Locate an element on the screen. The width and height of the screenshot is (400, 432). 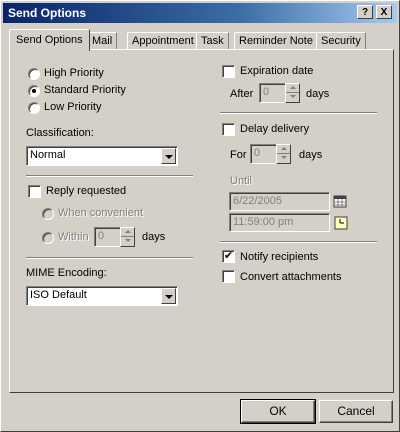
expiration-days-spinner is located at coordinates (292, 93).